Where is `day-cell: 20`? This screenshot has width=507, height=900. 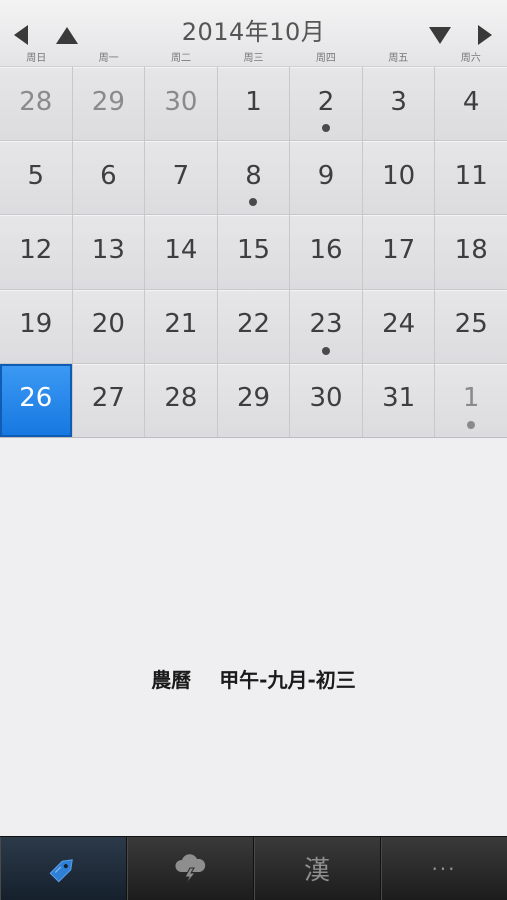 day-cell: 20 is located at coordinates (108, 326).